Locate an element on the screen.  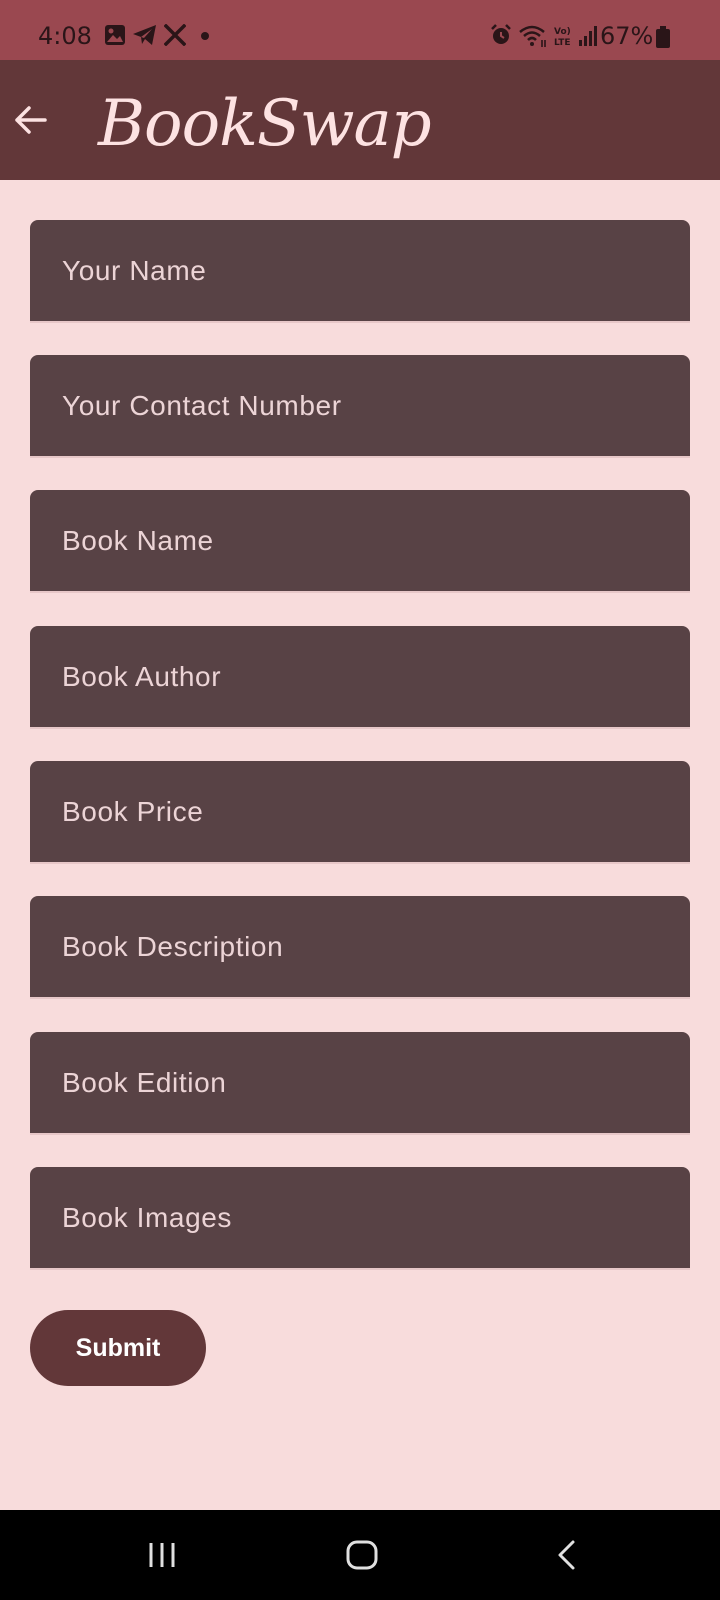
book-author-input is located at coordinates (360, 676).